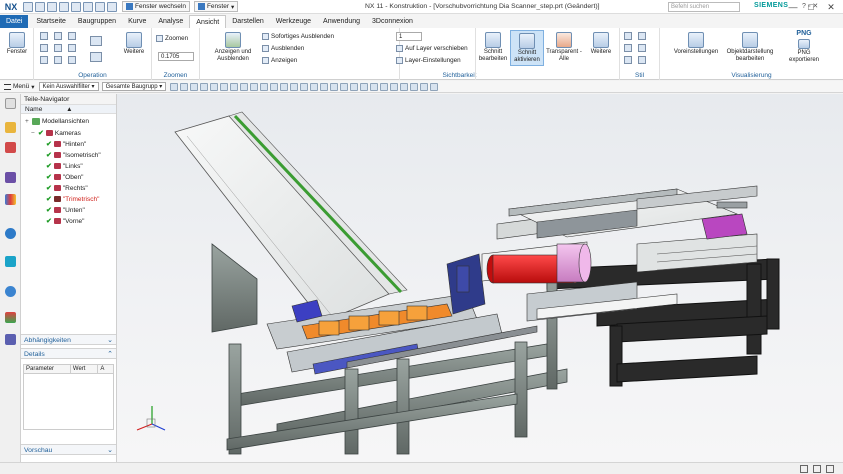 The image size is (843, 474). Describe the element at coordinates (47, 369) in the screenshot. I see `param-column: Parameter` at that location.